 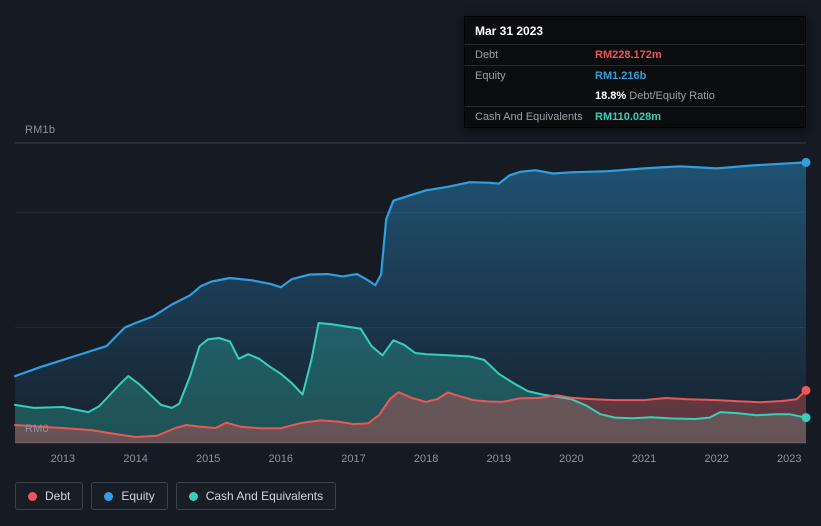 I want to click on tooltip-debt-label: Debt, so click(x=487, y=55).